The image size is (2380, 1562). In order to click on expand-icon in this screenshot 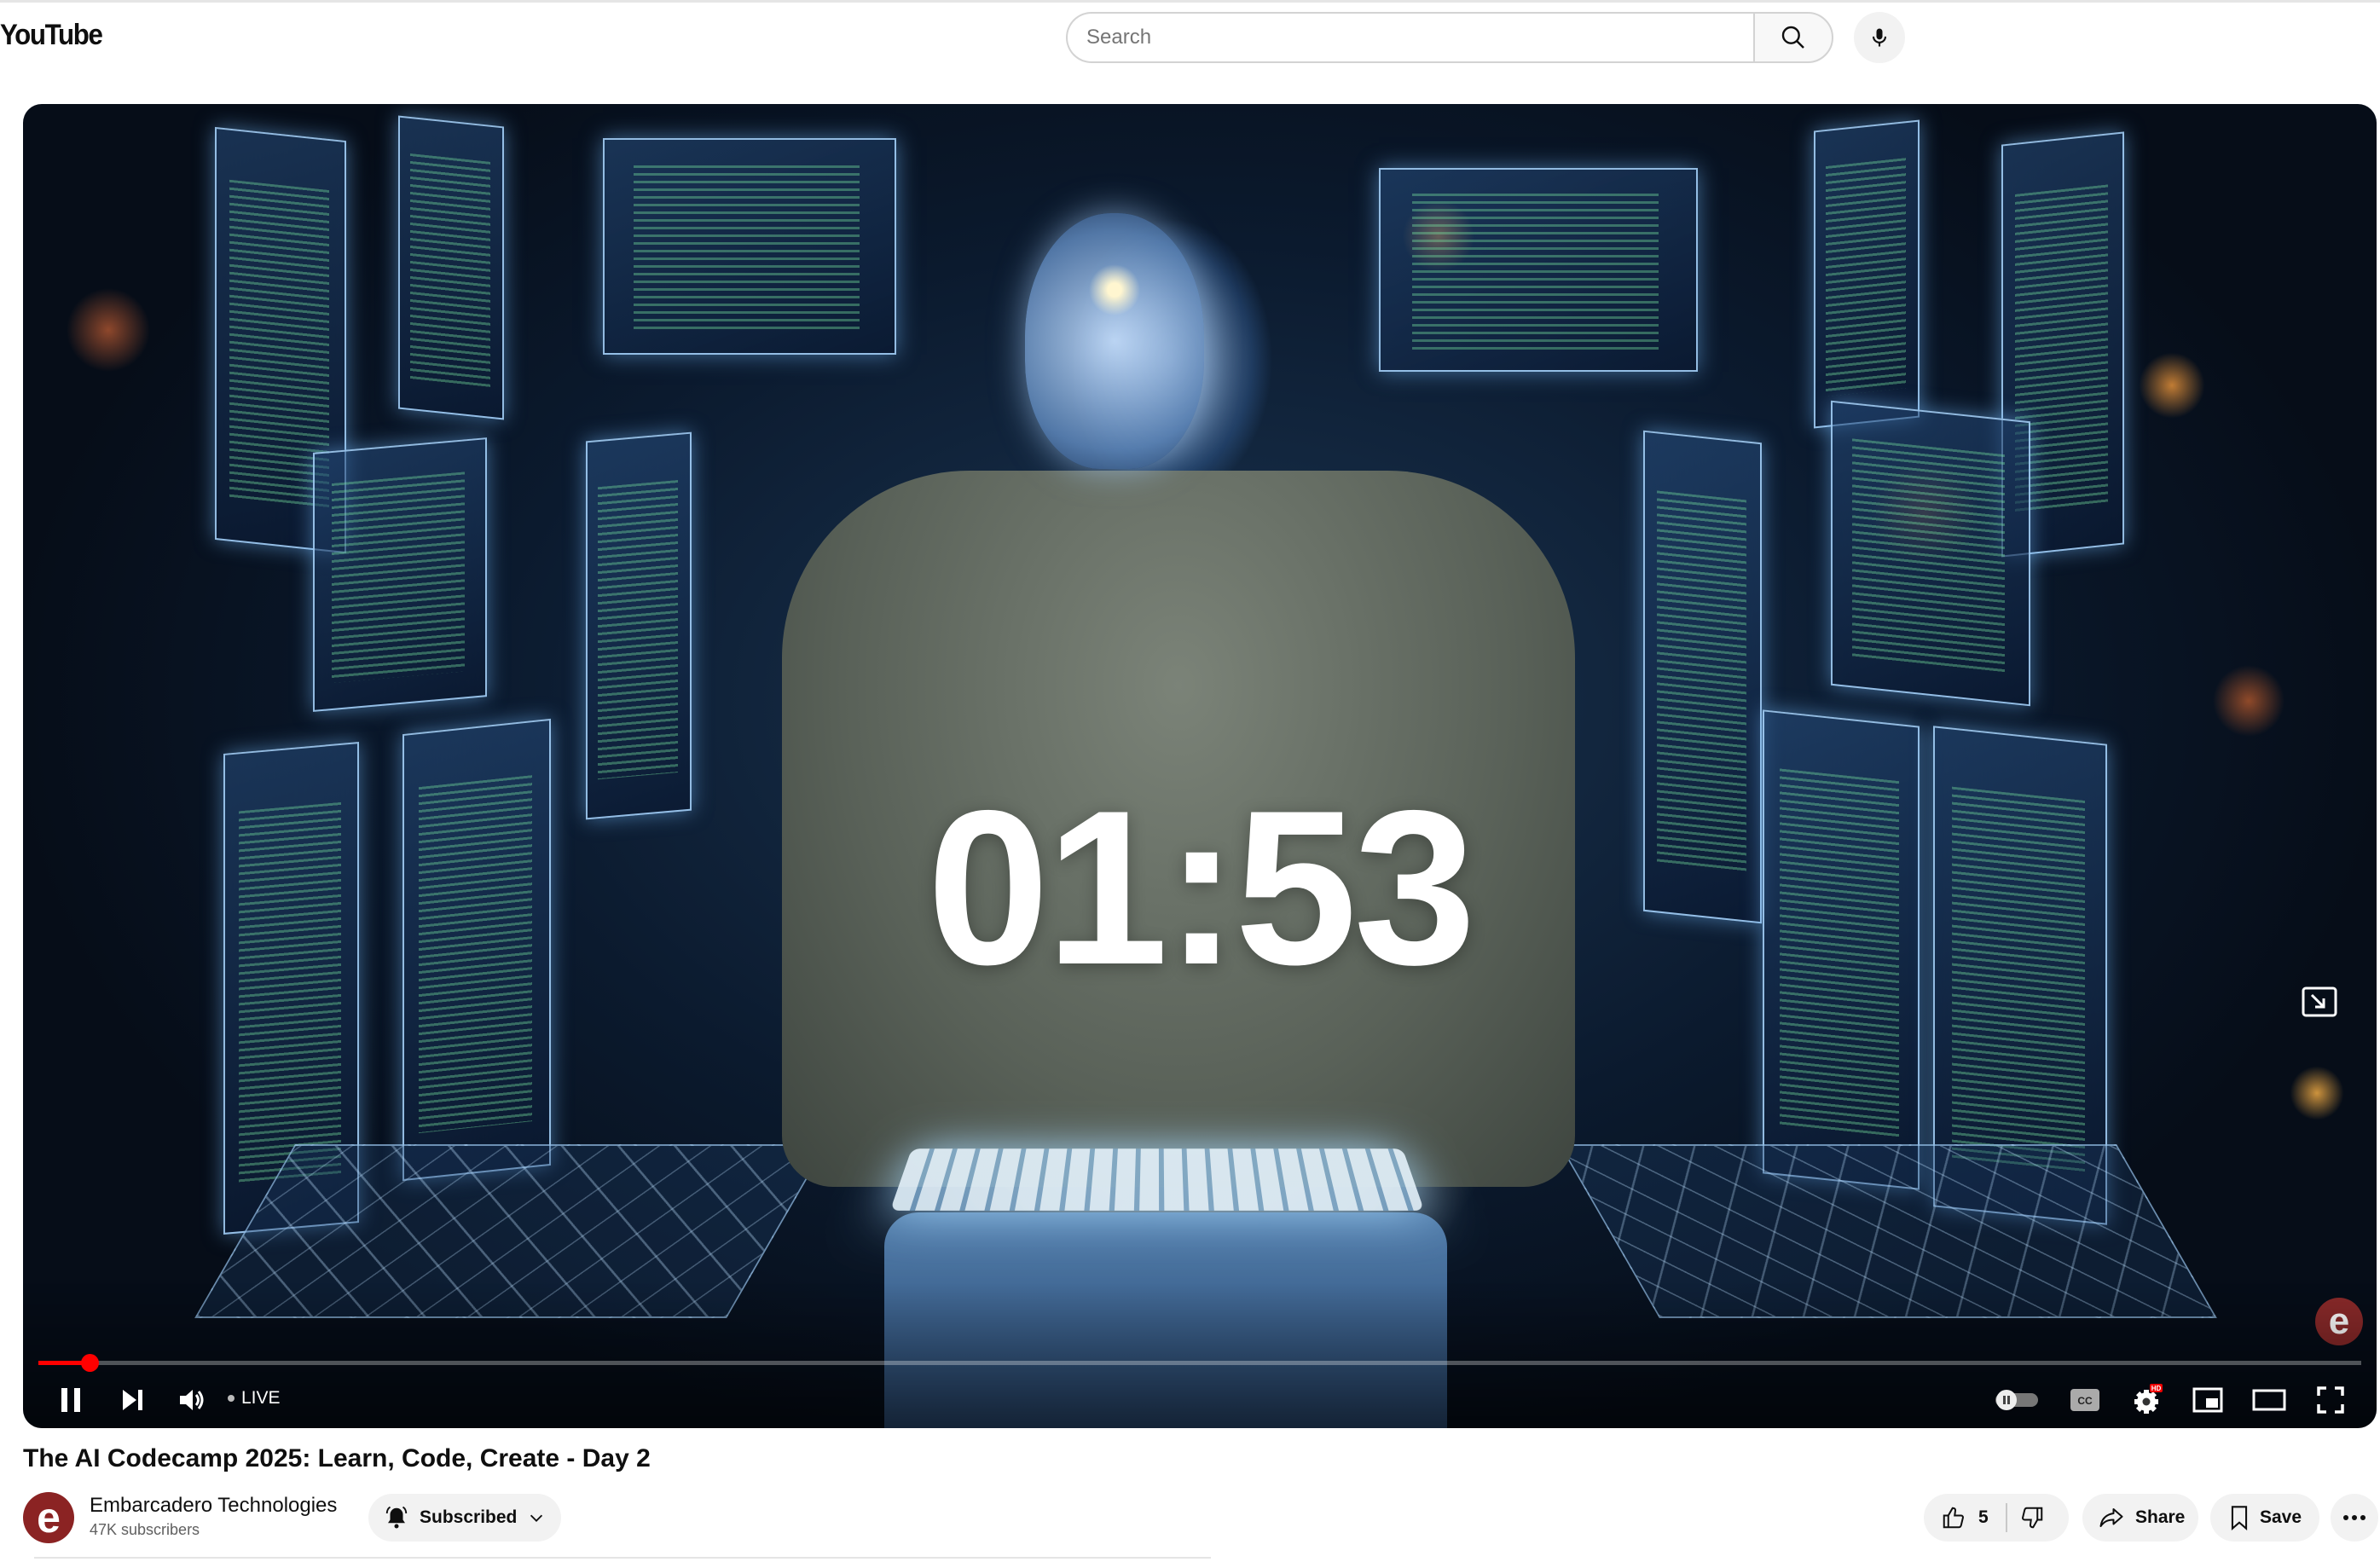, I will do `click(2319, 1001)`.